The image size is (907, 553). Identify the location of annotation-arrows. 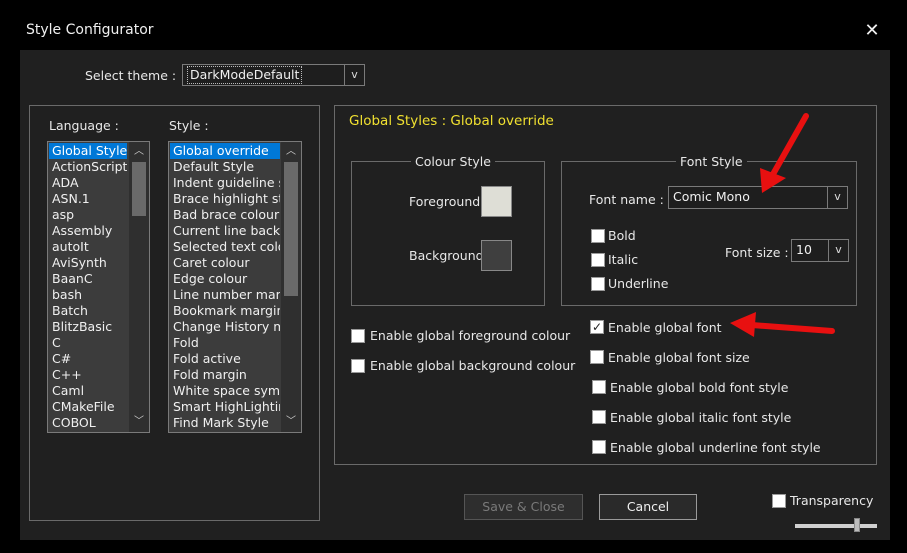
(782, 225).